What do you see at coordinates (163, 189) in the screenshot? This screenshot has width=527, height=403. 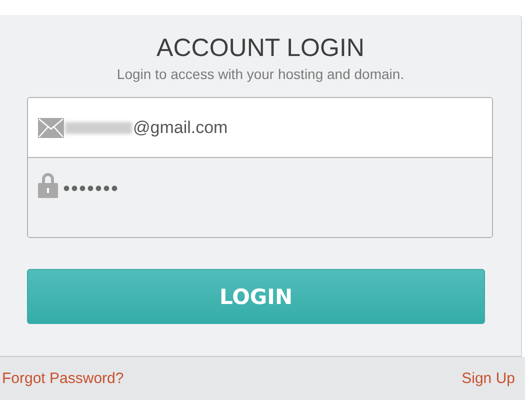 I see `password-field: •••••••` at bounding box center [163, 189].